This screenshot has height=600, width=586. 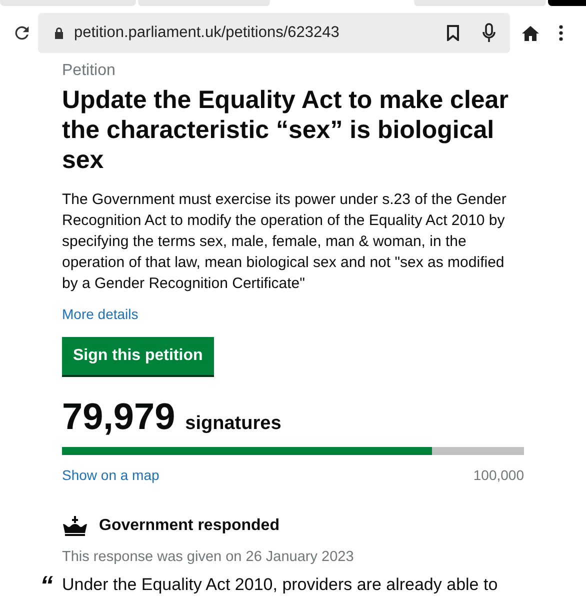 What do you see at coordinates (561, 33) in the screenshot?
I see `menu-icon` at bounding box center [561, 33].